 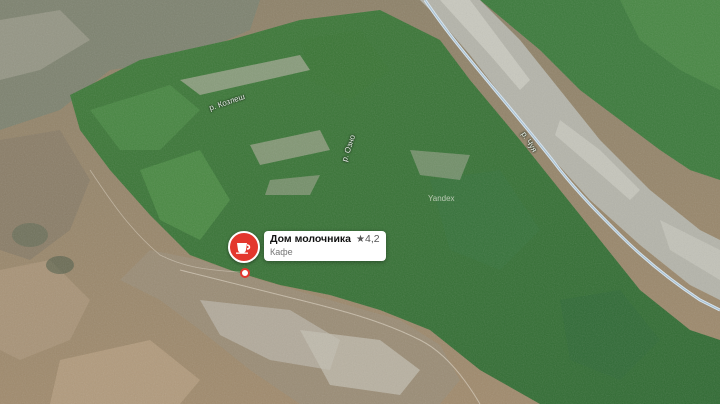 I want to click on poi-rating: ★4,2, so click(x=368, y=239).